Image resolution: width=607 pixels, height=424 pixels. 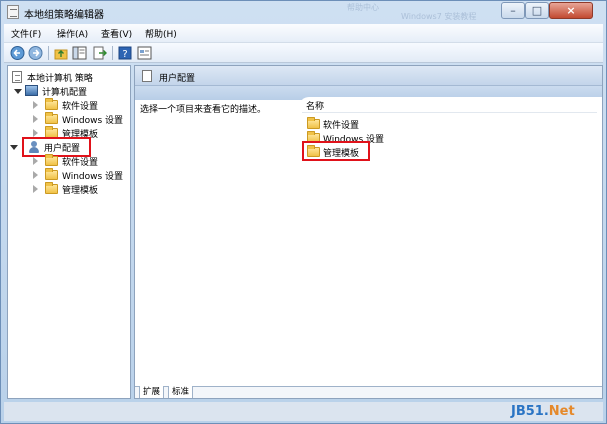 What do you see at coordinates (116, 33) in the screenshot?
I see `menu-view: 查看(V)` at bounding box center [116, 33].